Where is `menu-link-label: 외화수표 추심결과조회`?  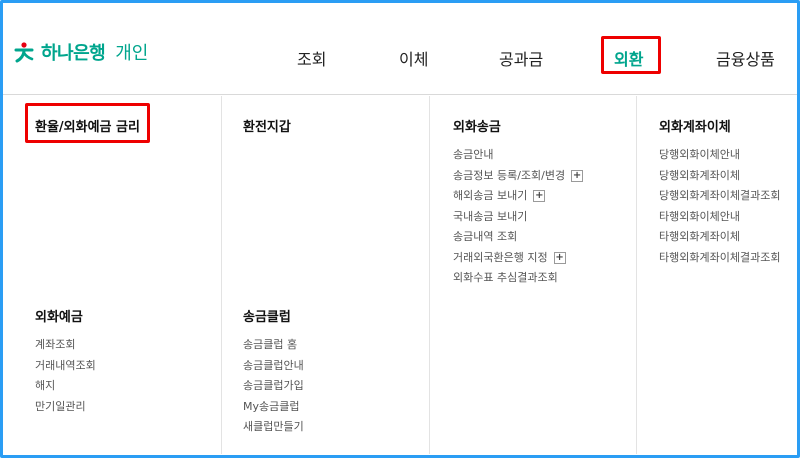 menu-link-label: 외화수표 추심결과조회 is located at coordinates (505, 277).